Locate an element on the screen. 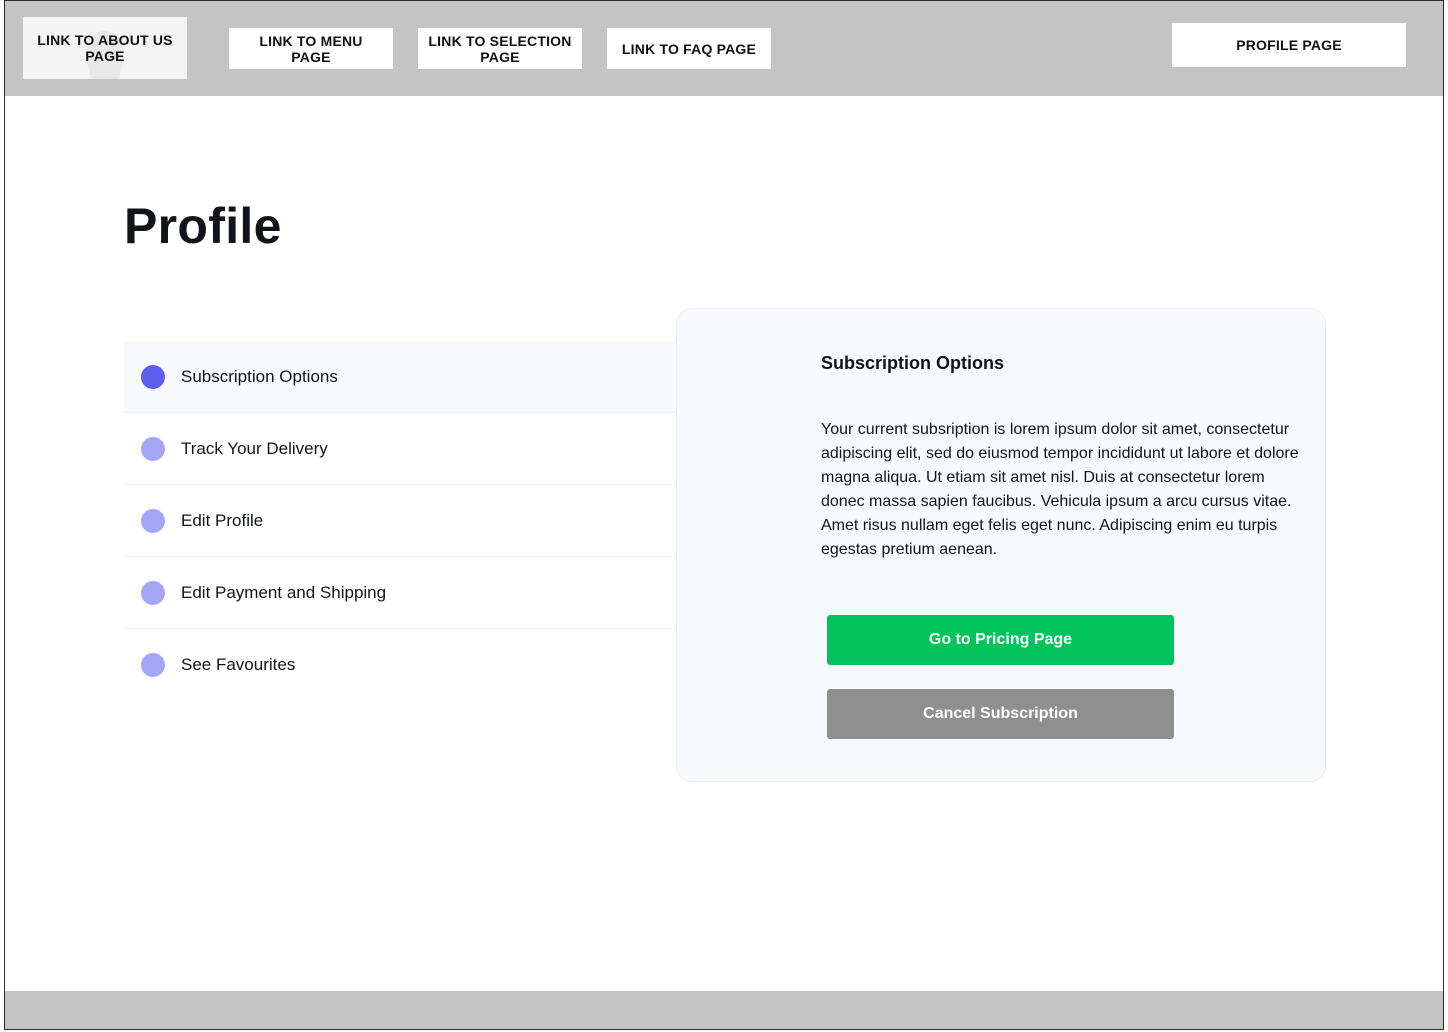 The image size is (1448, 1032). page-title: Profile is located at coordinates (203, 226).